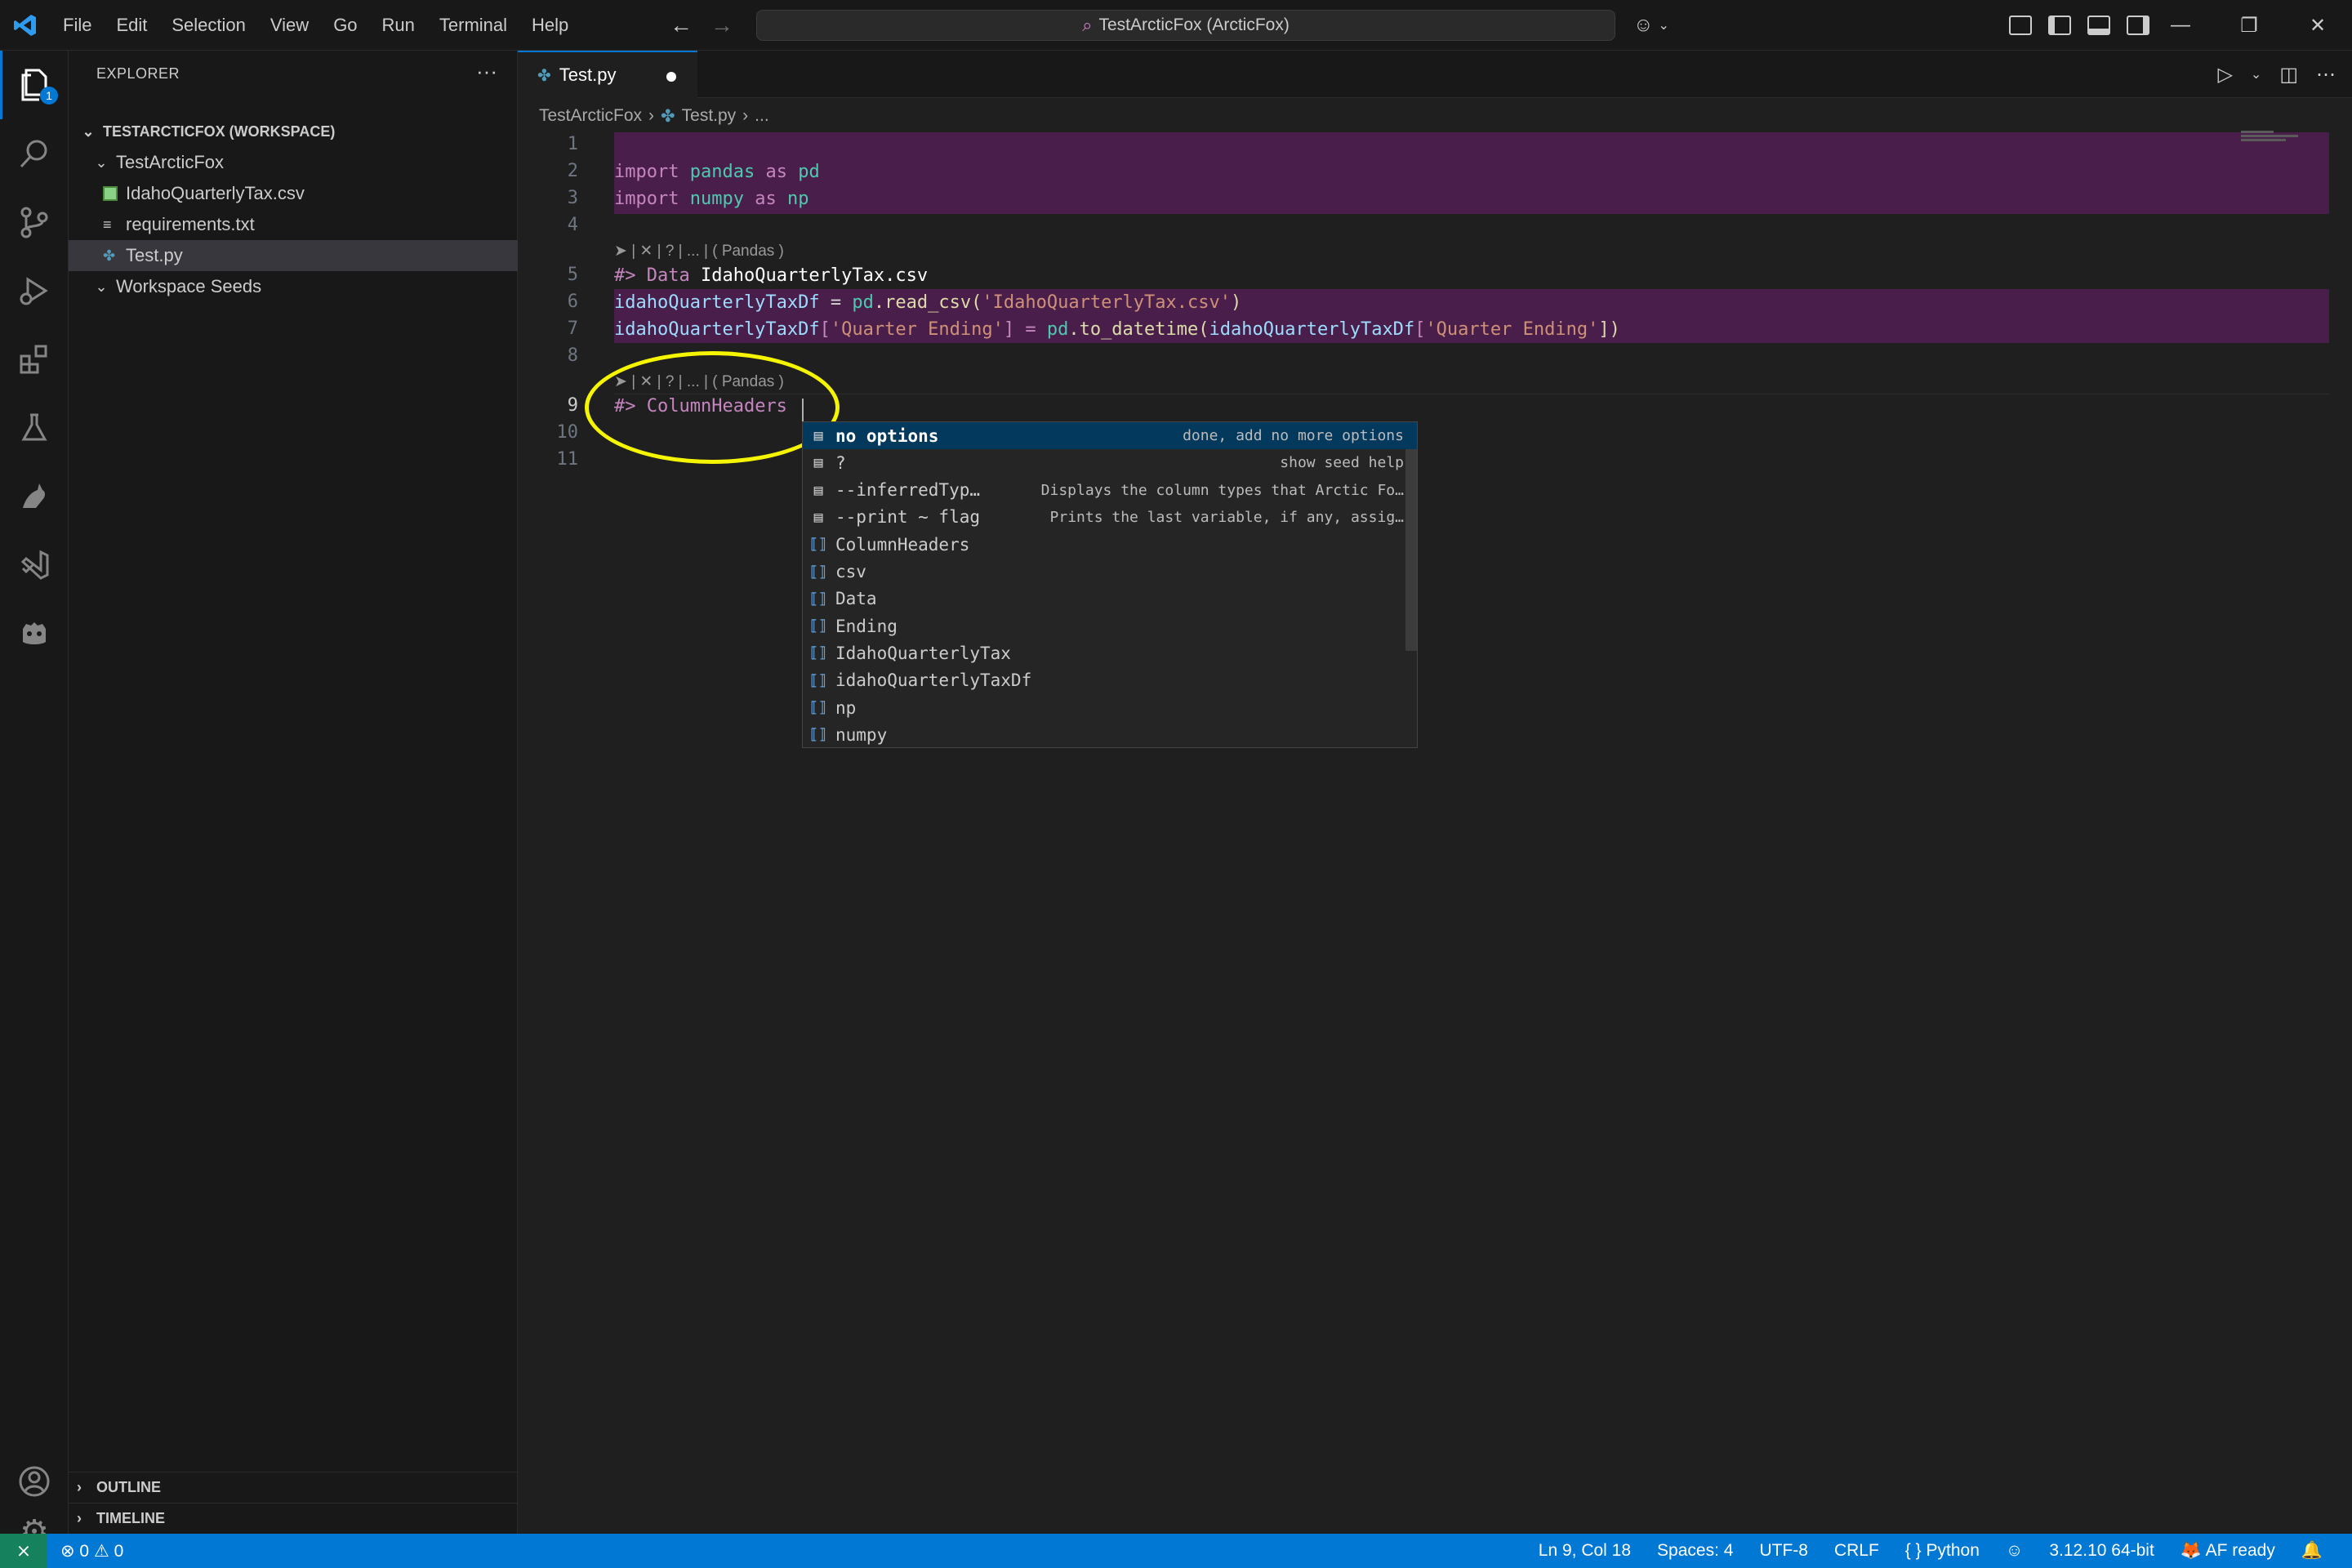  I want to click on problems-status: ⊗ 0 ⚠ 0, so click(91, 1551).